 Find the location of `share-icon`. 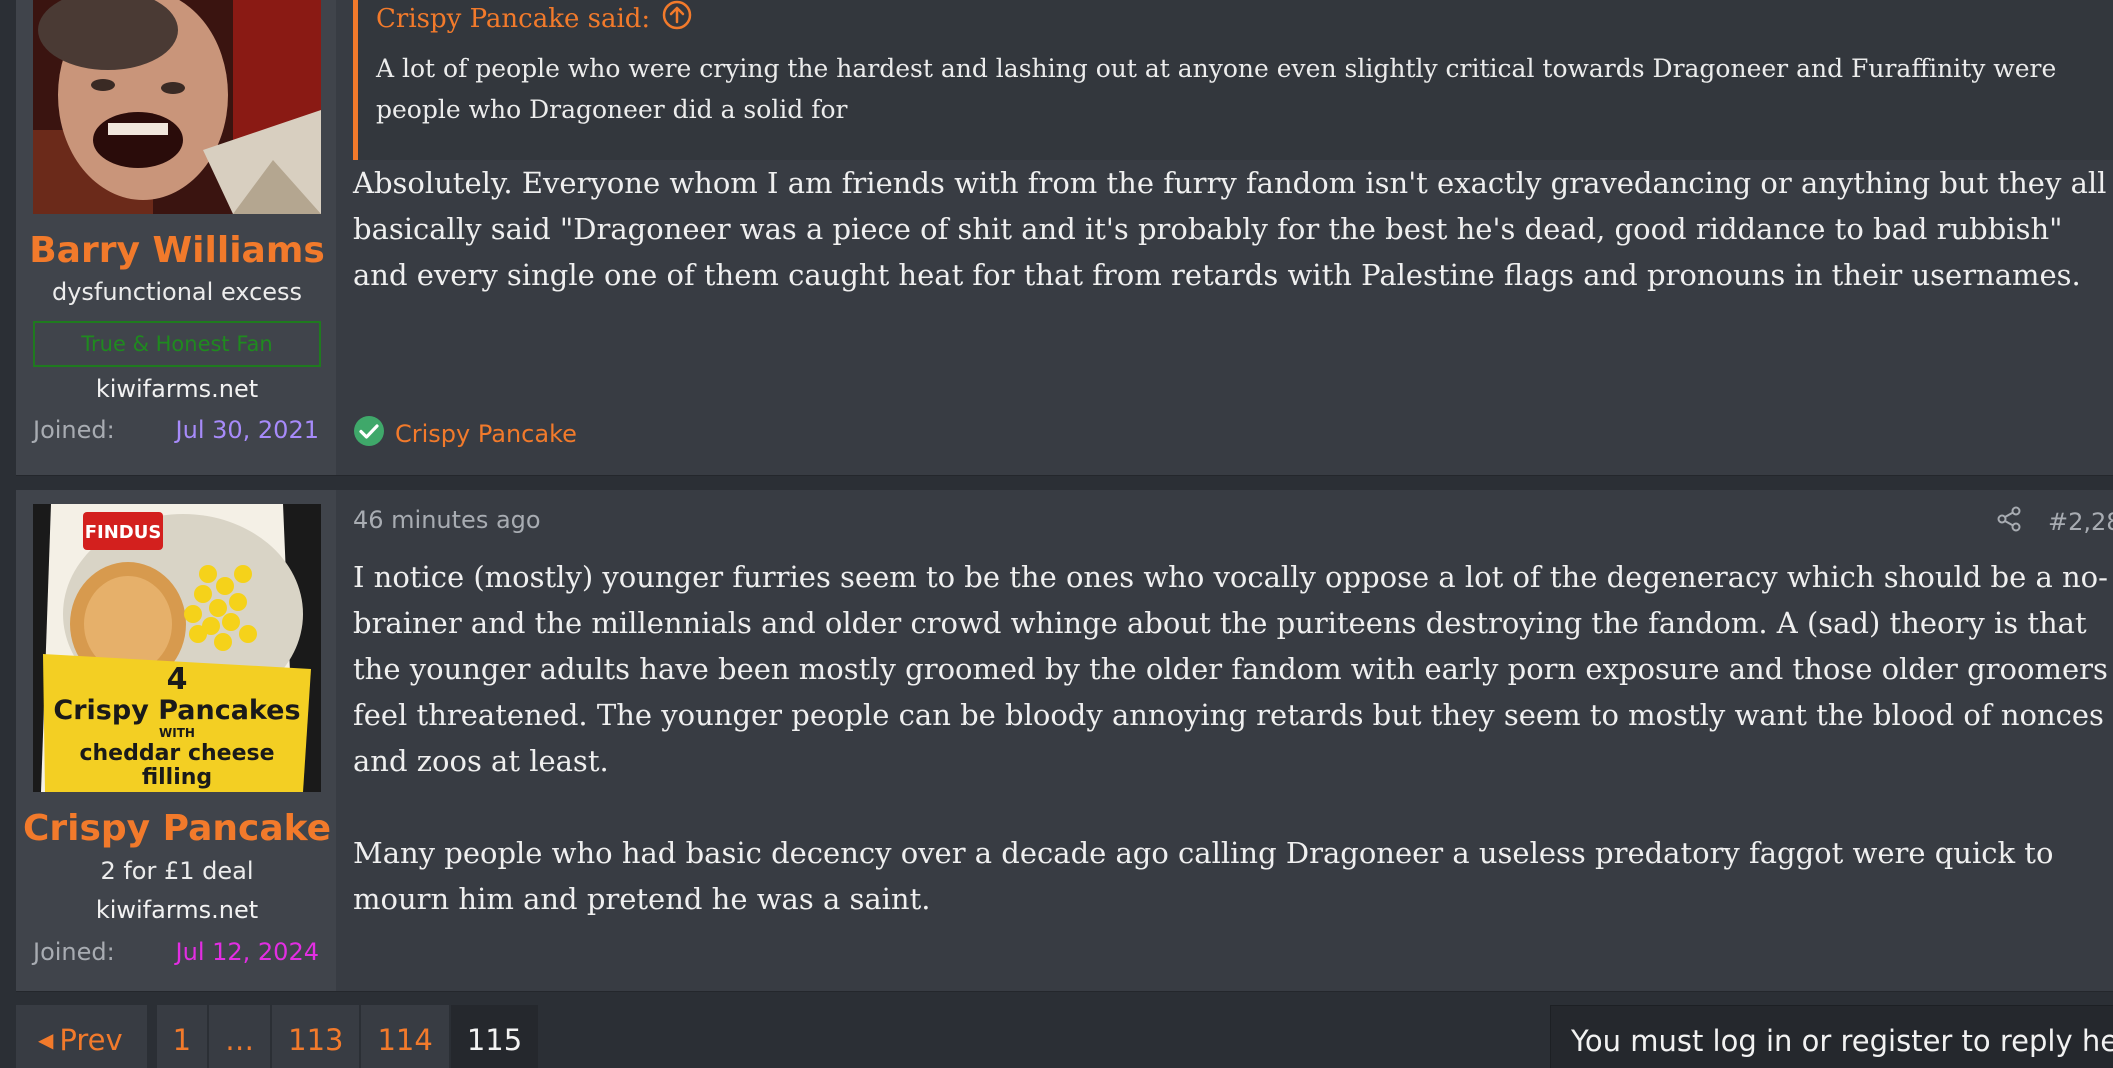

share-icon is located at coordinates (2009, 522).